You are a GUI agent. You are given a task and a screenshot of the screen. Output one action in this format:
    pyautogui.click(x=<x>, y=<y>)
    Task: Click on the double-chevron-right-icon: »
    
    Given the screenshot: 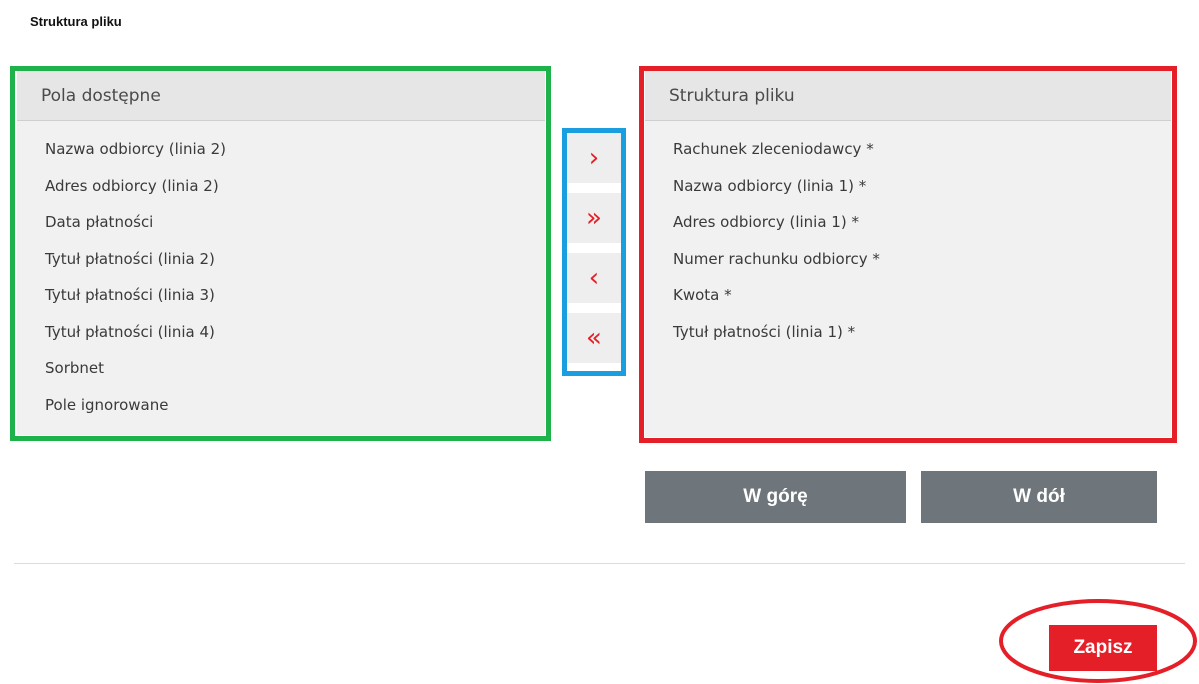 What is the action you would take?
    pyautogui.click(x=594, y=218)
    